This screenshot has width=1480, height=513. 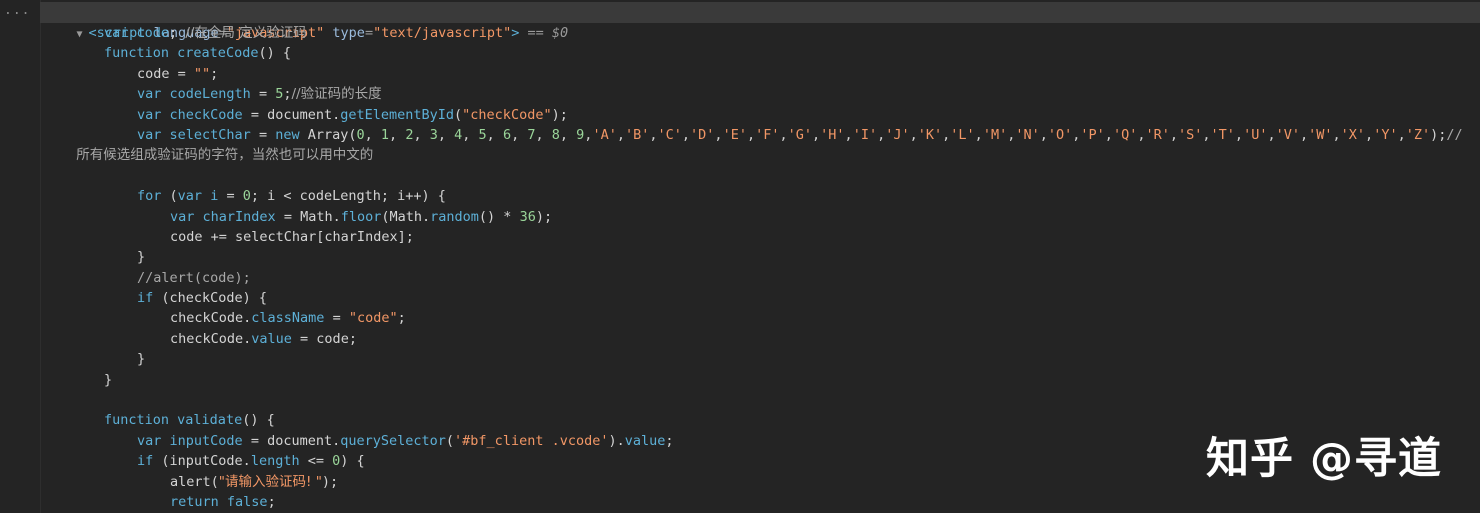 What do you see at coordinates (531, 440) in the screenshot?
I see `code-token: '#bf_client .vcode'` at bounding box center [531, 440].